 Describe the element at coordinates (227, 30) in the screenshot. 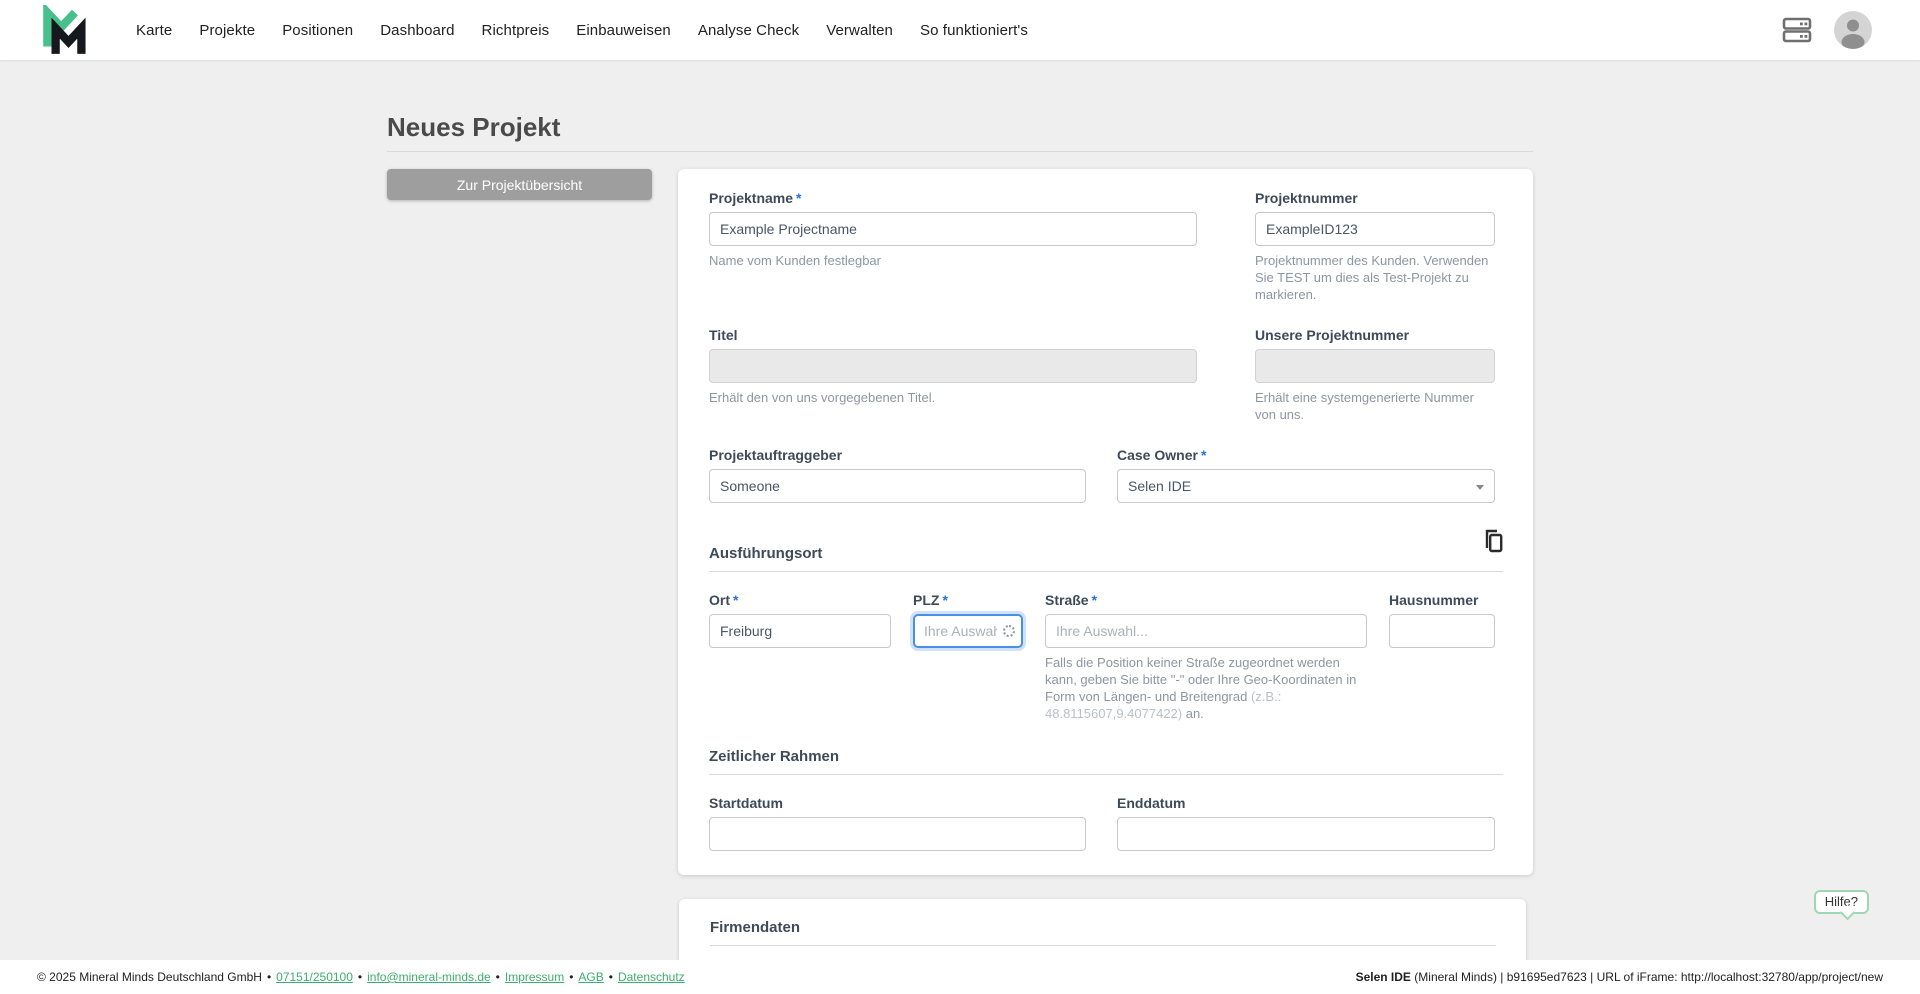

I see `nav-item-projekte: Projekte` at that location.